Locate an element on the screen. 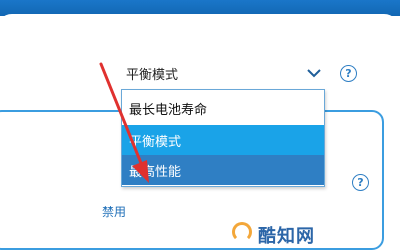  watermark-logo-icon is located at coordinates (242, 232).